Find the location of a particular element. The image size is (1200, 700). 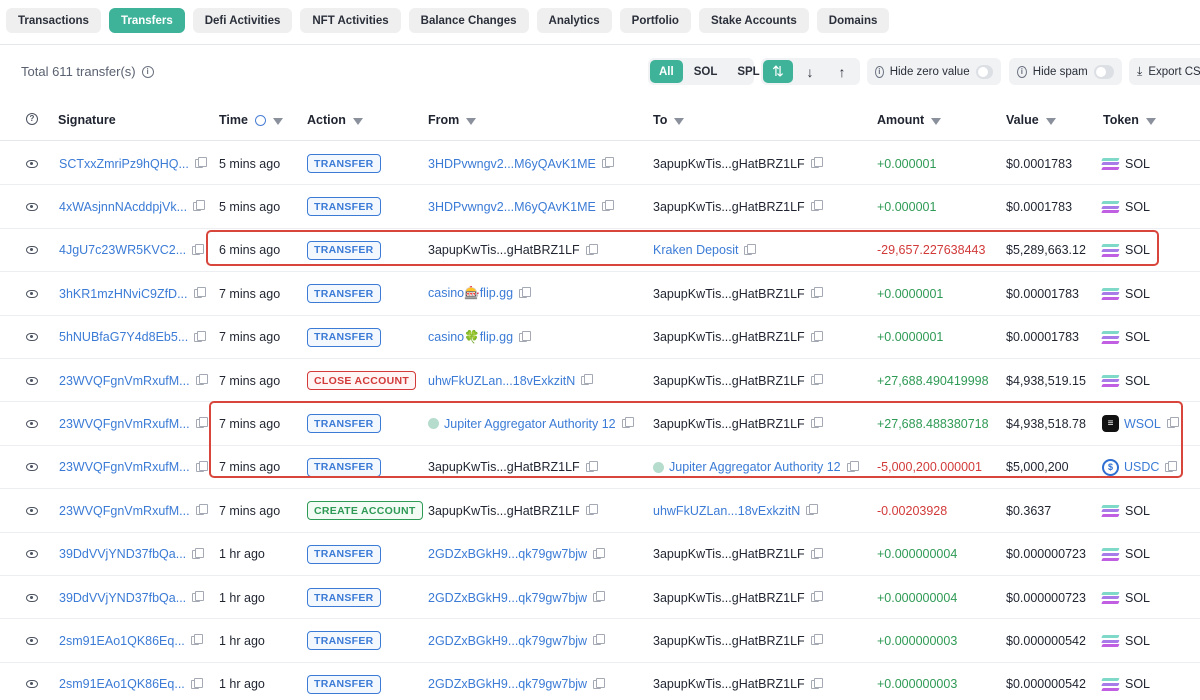

arrow-down-icon: ↓ is located at coordinates (810, 71).